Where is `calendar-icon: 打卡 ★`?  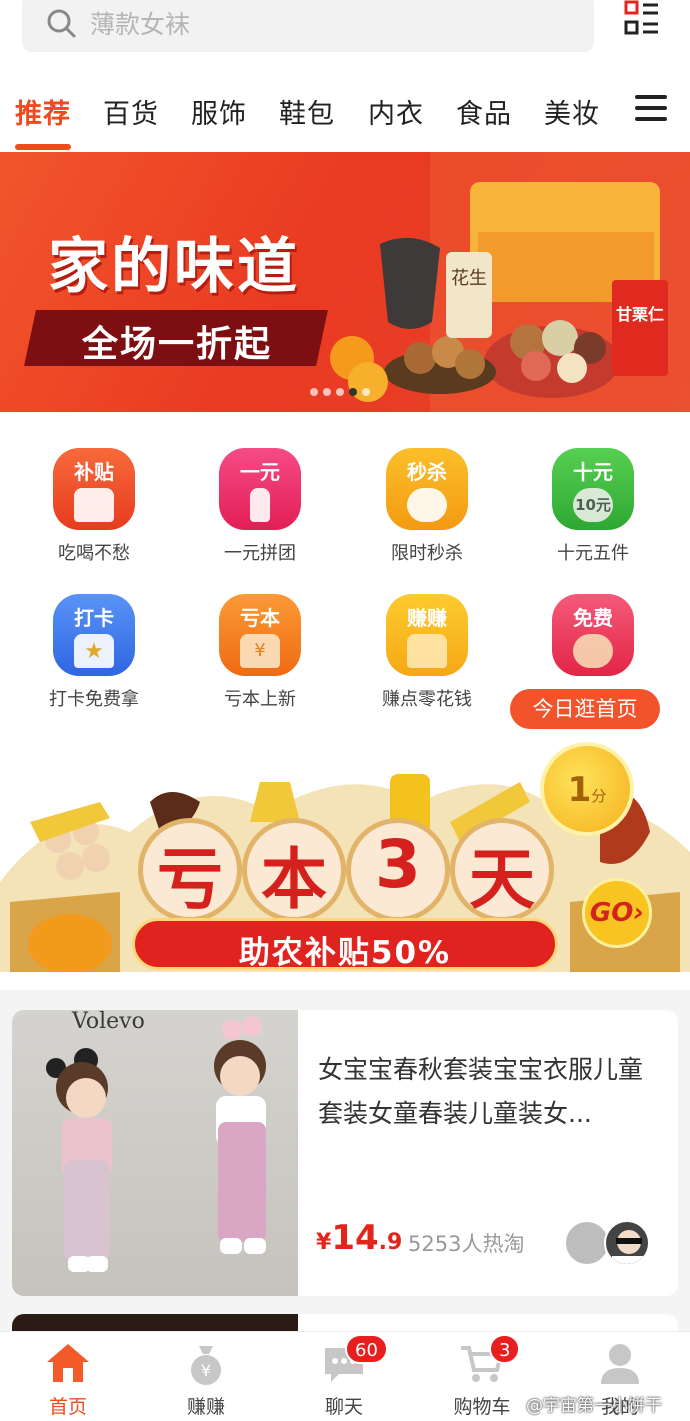
calendar-icon: 打卡 ★ is located at coordinates (94, 635).